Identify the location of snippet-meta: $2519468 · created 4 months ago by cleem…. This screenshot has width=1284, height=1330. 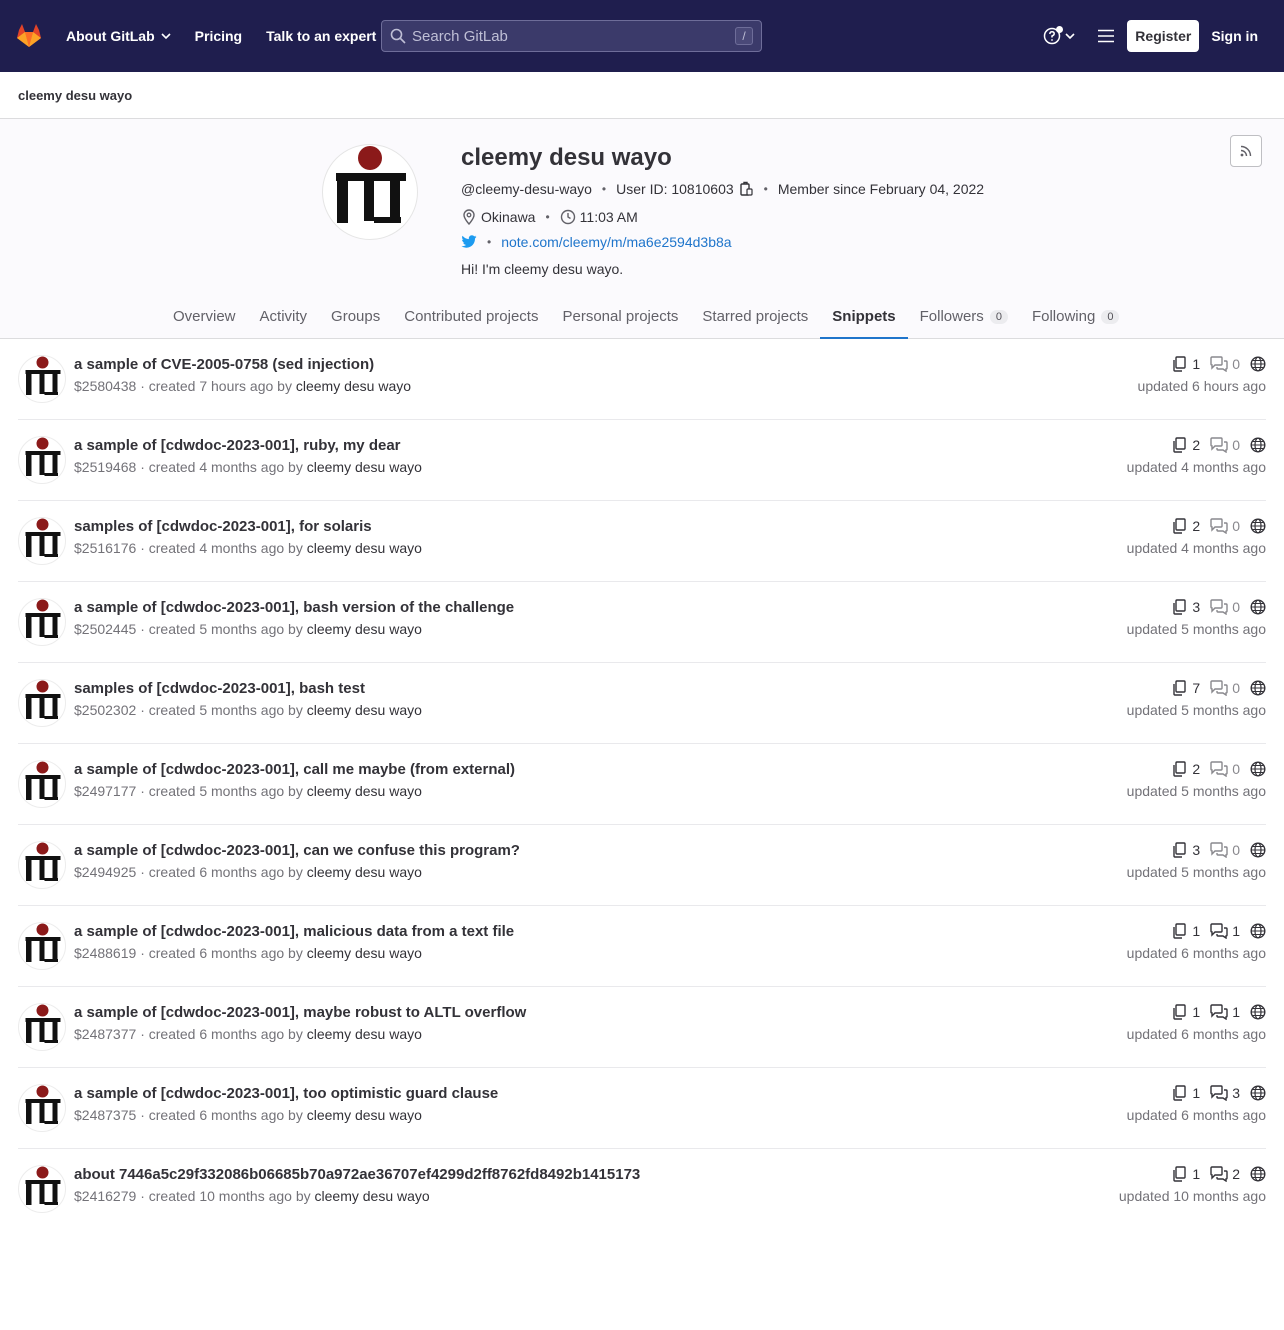
(248, 467).